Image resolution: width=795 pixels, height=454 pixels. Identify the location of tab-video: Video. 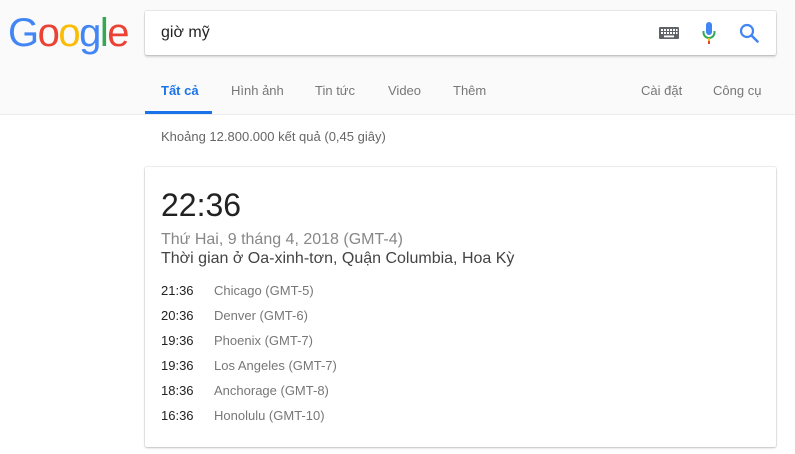
(404, 90).